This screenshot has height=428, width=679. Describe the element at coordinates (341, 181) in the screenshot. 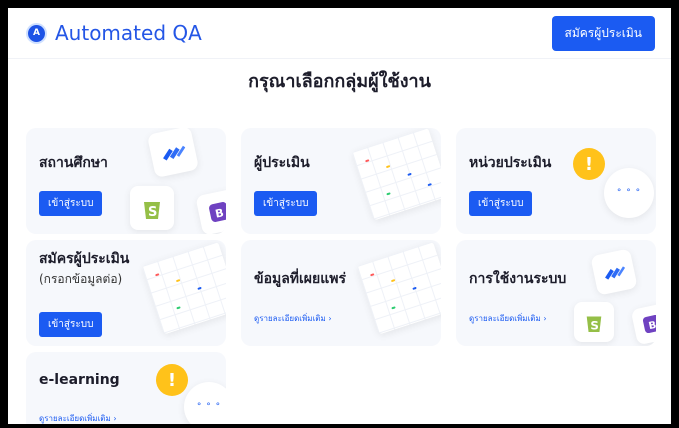

I see `card-assessor: ผู้ประเมิน เข้าสู่ระบบ` at that location.